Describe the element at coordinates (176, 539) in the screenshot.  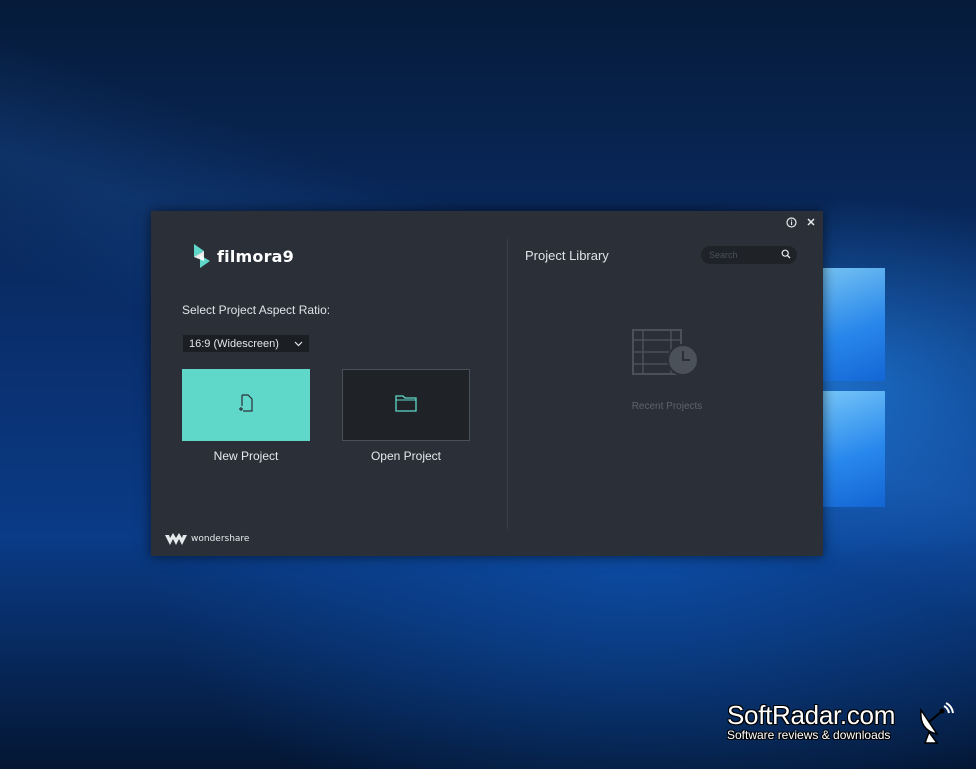
I see `wondershare-logo-icon` at that location.